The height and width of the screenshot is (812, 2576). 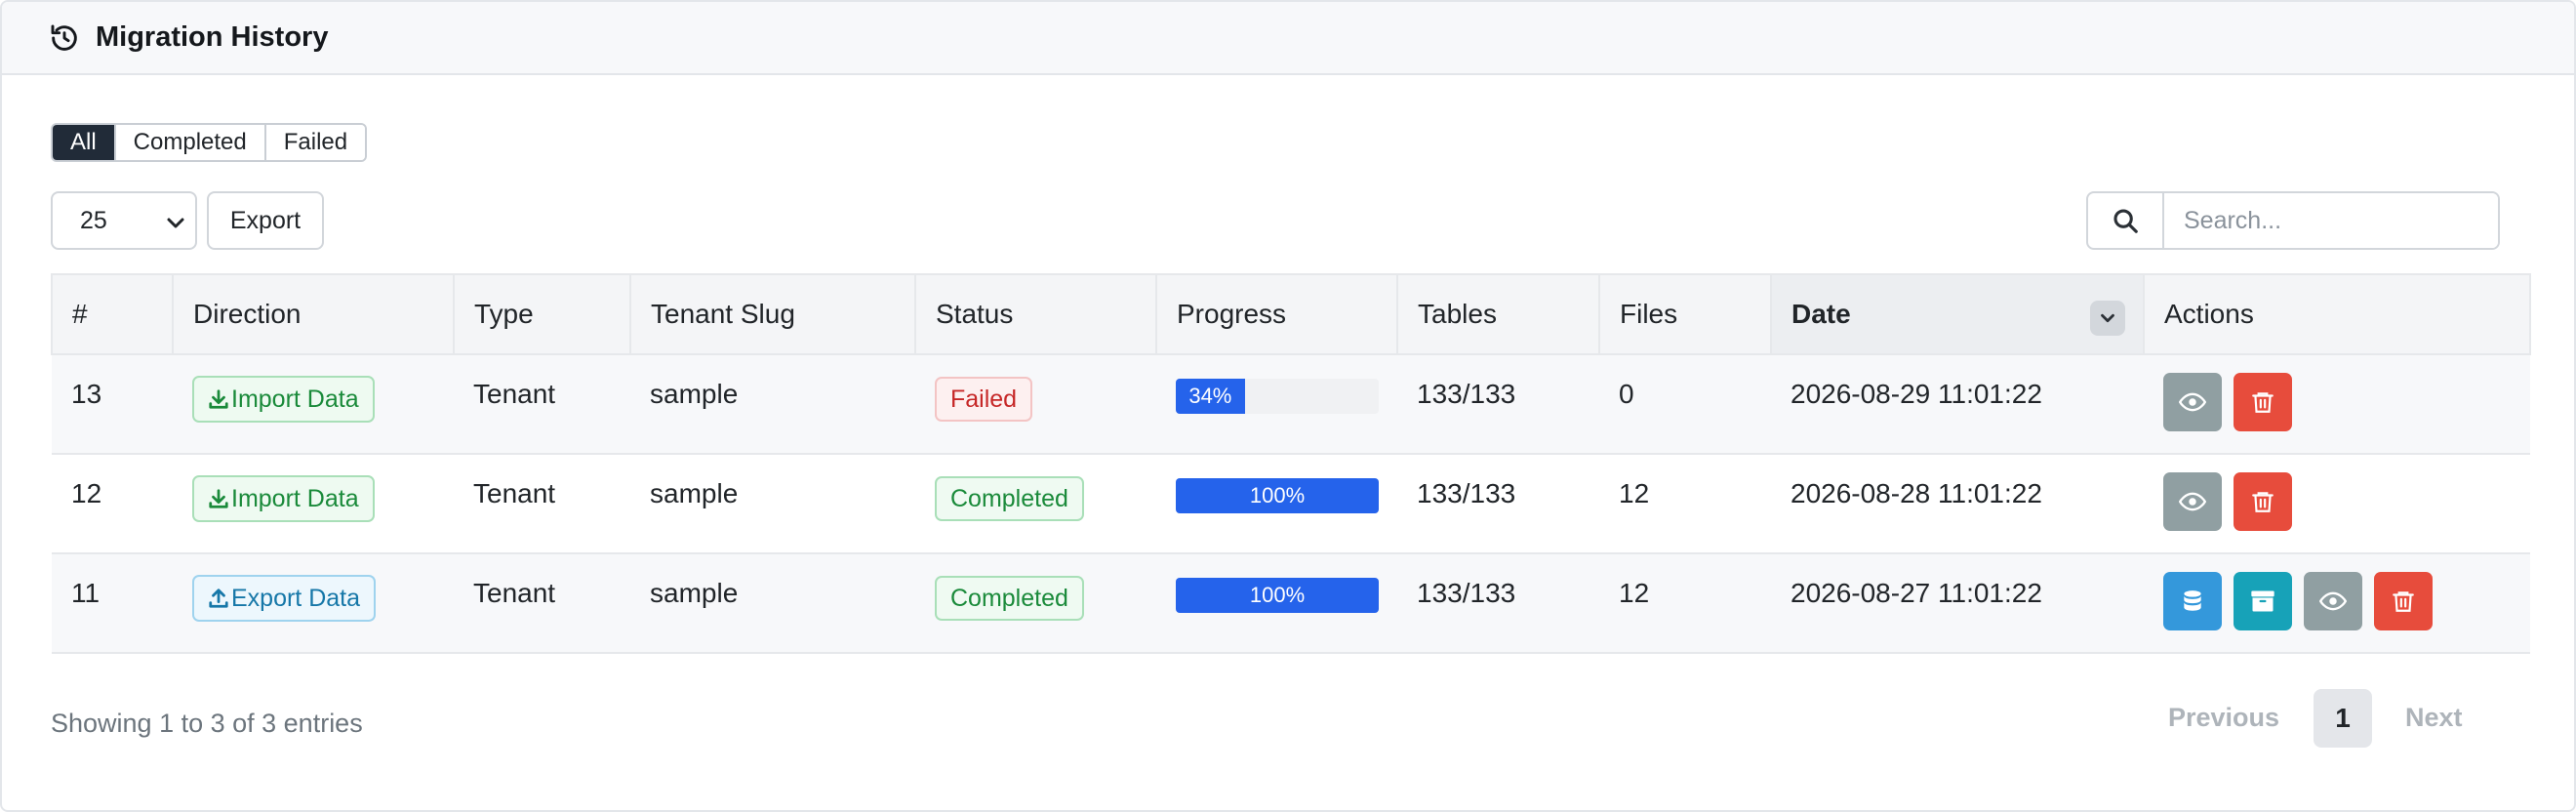 I want to click on search-box, so click(x=2293, y=220).